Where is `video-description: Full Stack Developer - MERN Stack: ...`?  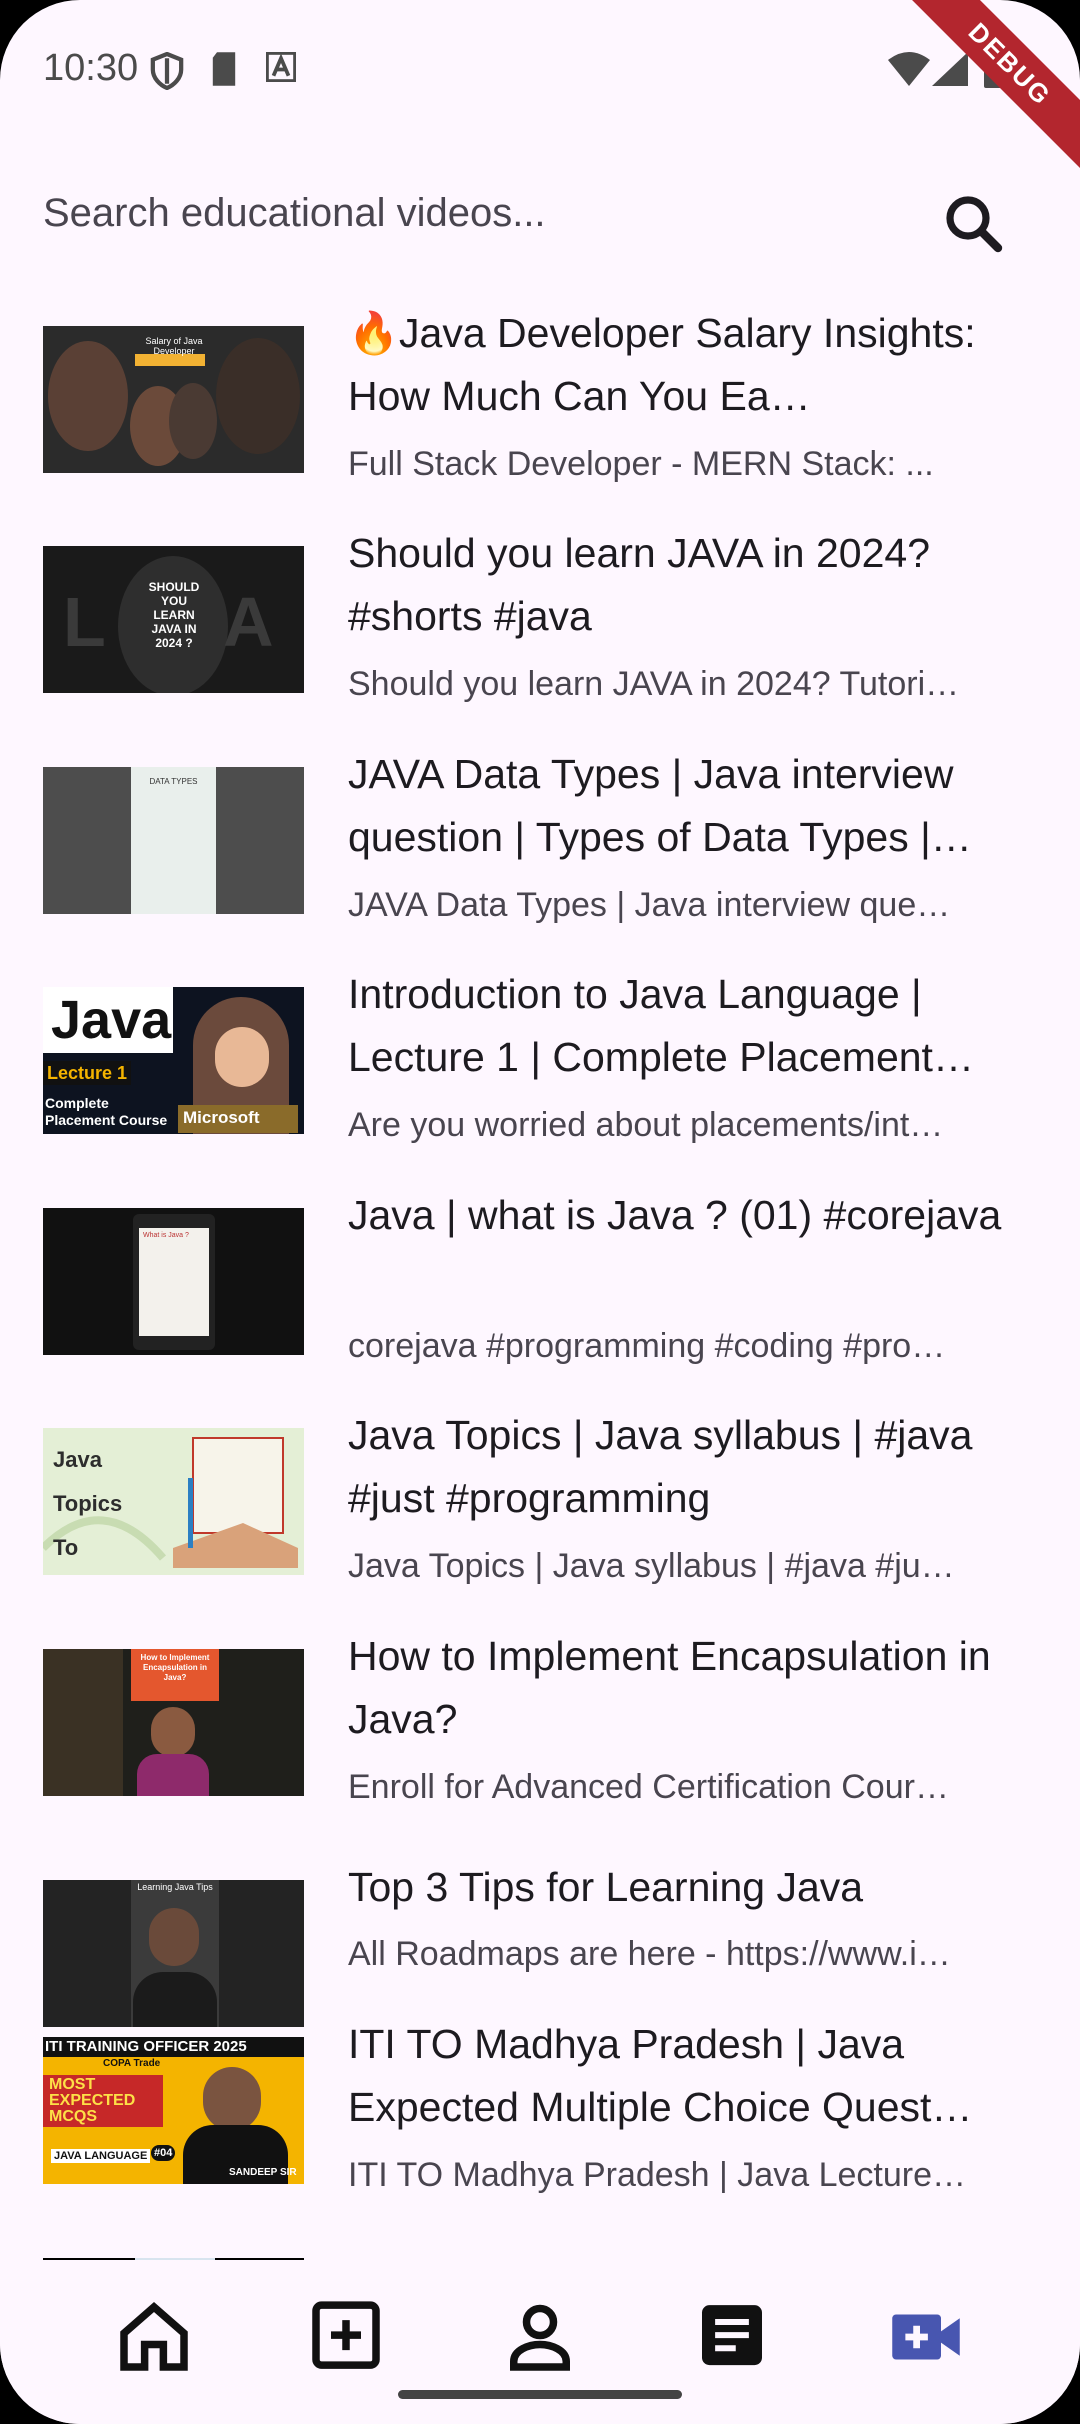
video-description: Full Stack Developer - MERN Stack: ... is located at coordinates (641, 464).